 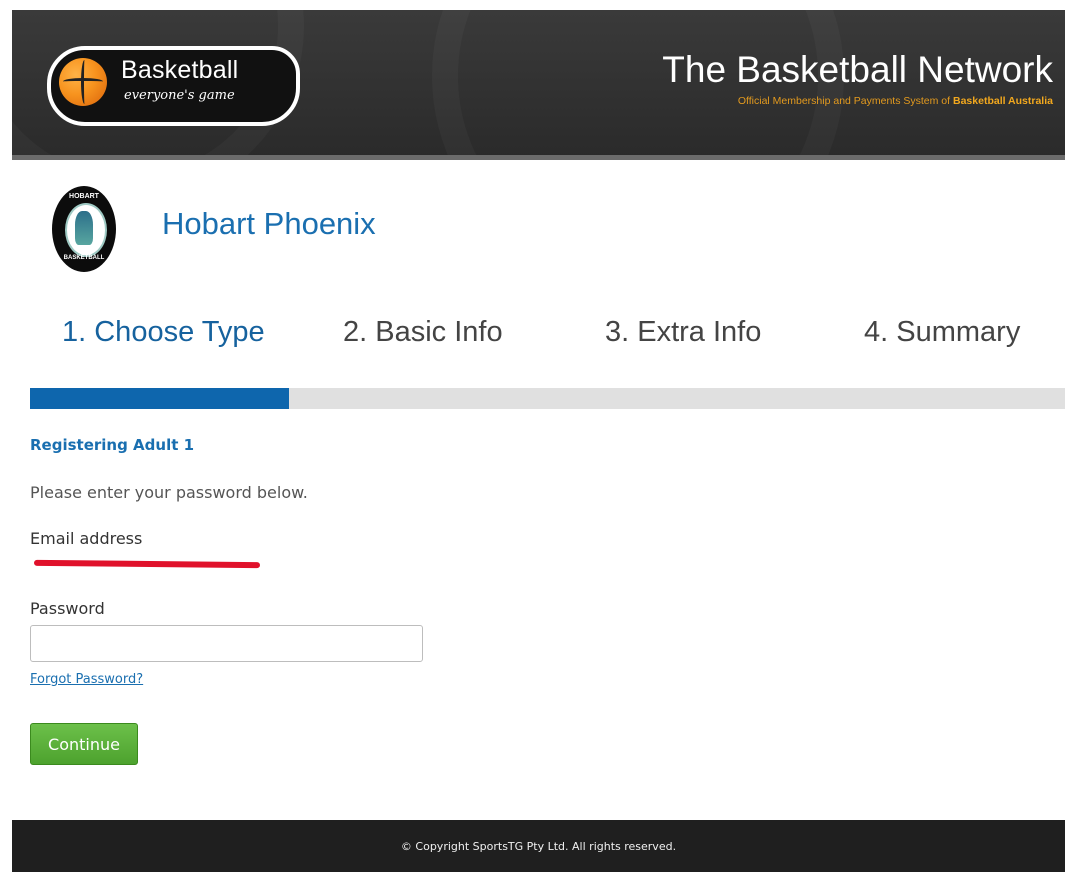 I want to click on progress-bar, so click(x=547, y=398).